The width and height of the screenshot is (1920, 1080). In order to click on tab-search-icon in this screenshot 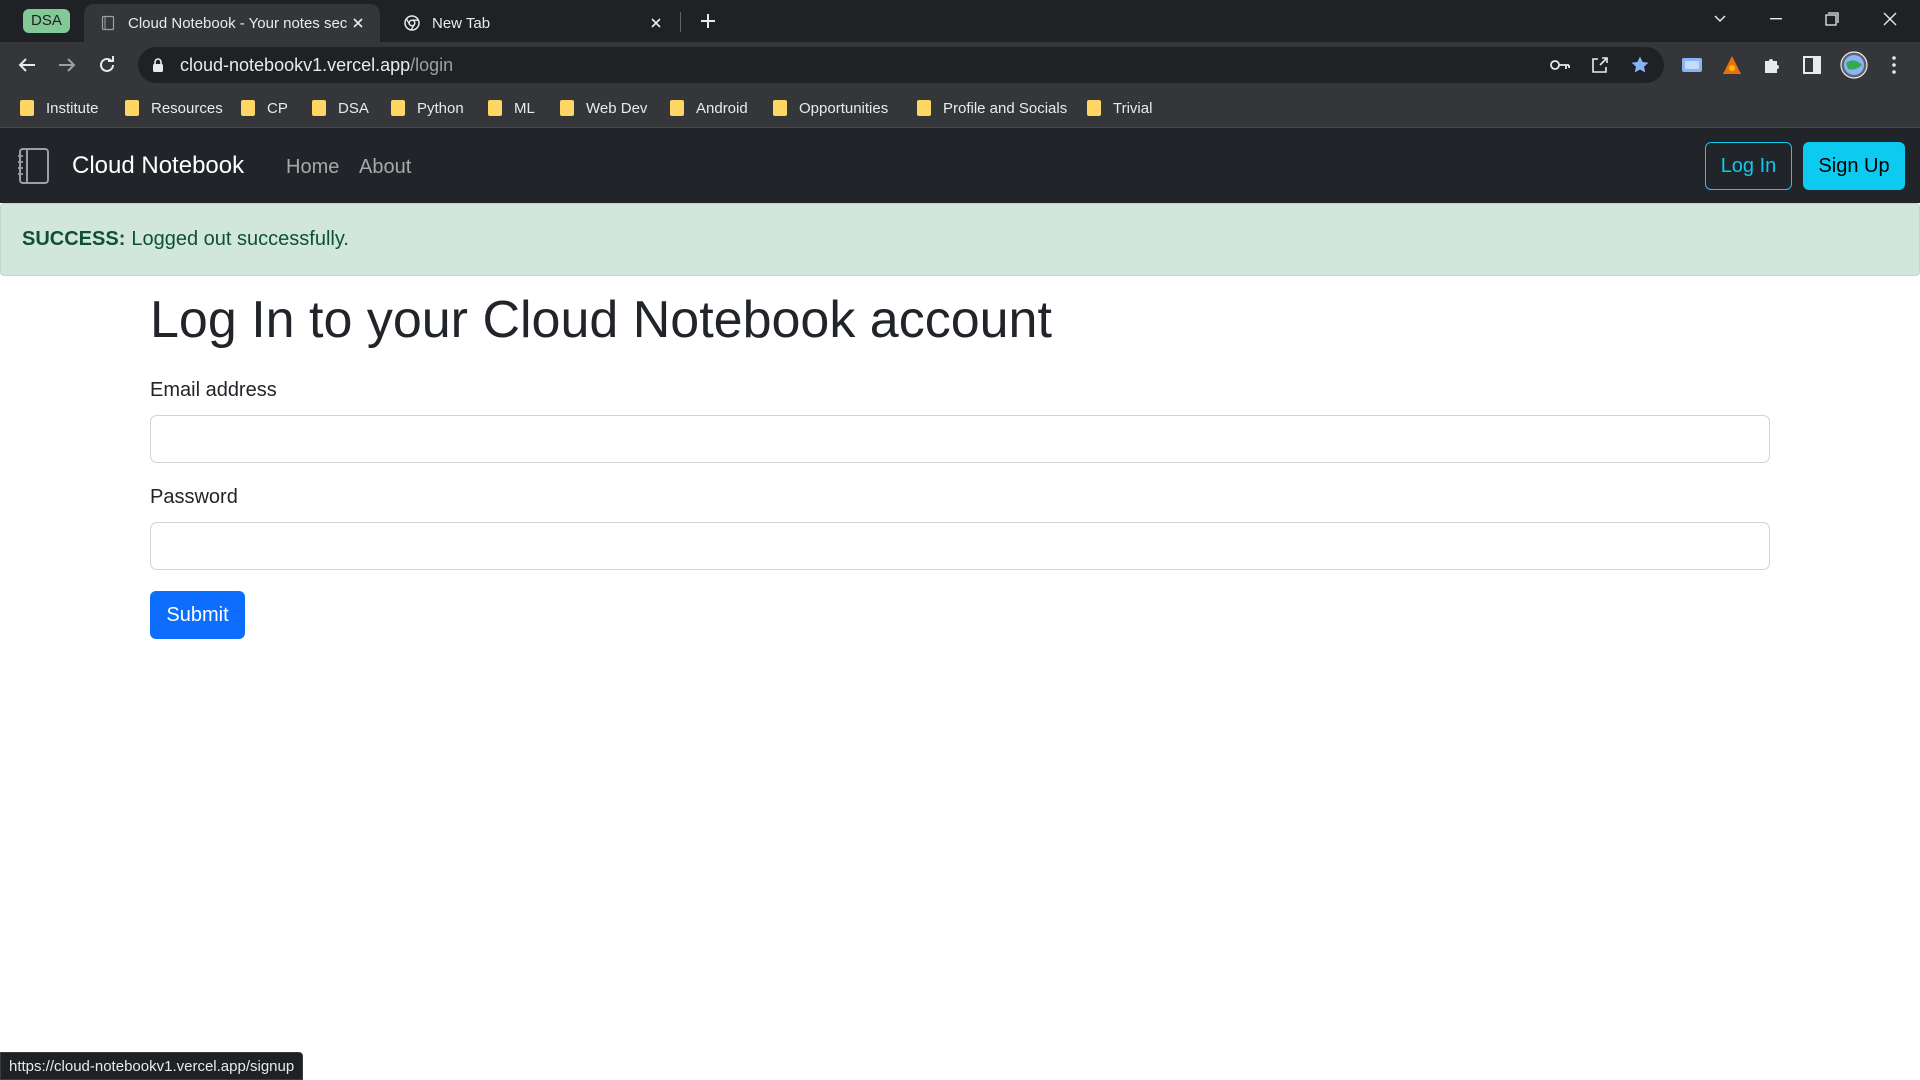, I will do `click(1720, 19)`.